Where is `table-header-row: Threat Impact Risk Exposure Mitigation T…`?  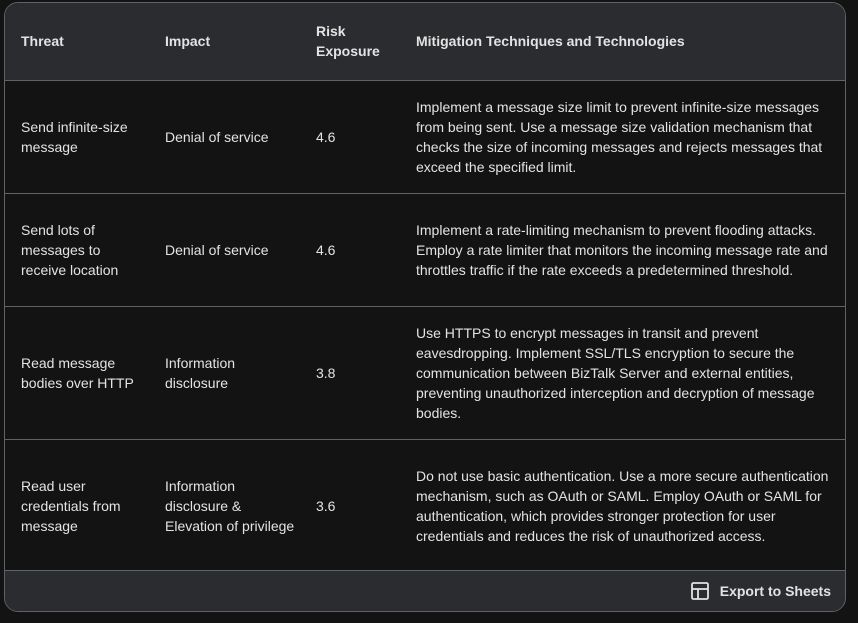
table-header-row: Threat Impact Risk Exposure Mitigation T… is located at coordinates (425, 41).